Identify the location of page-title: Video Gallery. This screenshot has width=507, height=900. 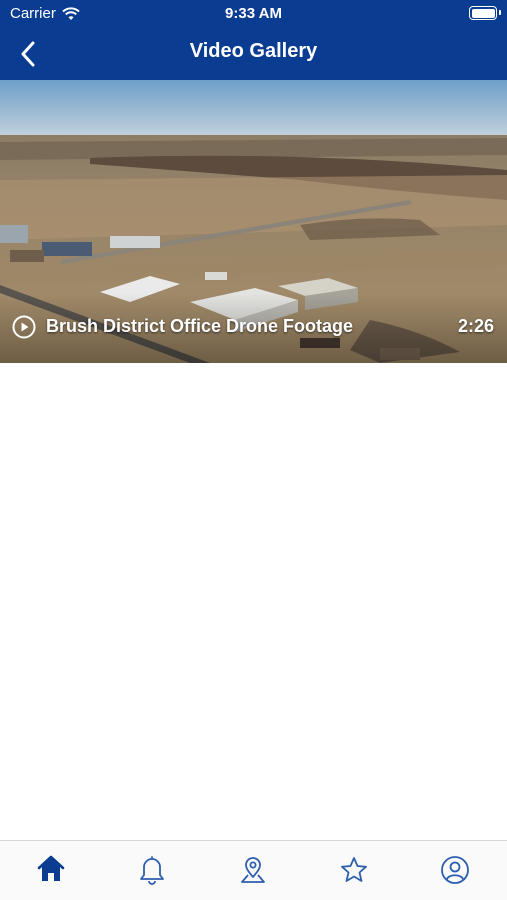
(253, 51).